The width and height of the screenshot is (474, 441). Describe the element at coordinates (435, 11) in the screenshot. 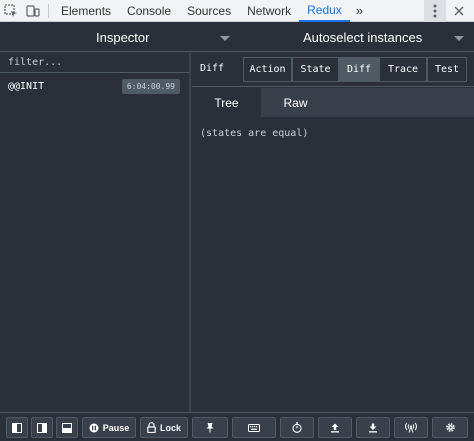

I see `kebab-menu-icon` at that location.